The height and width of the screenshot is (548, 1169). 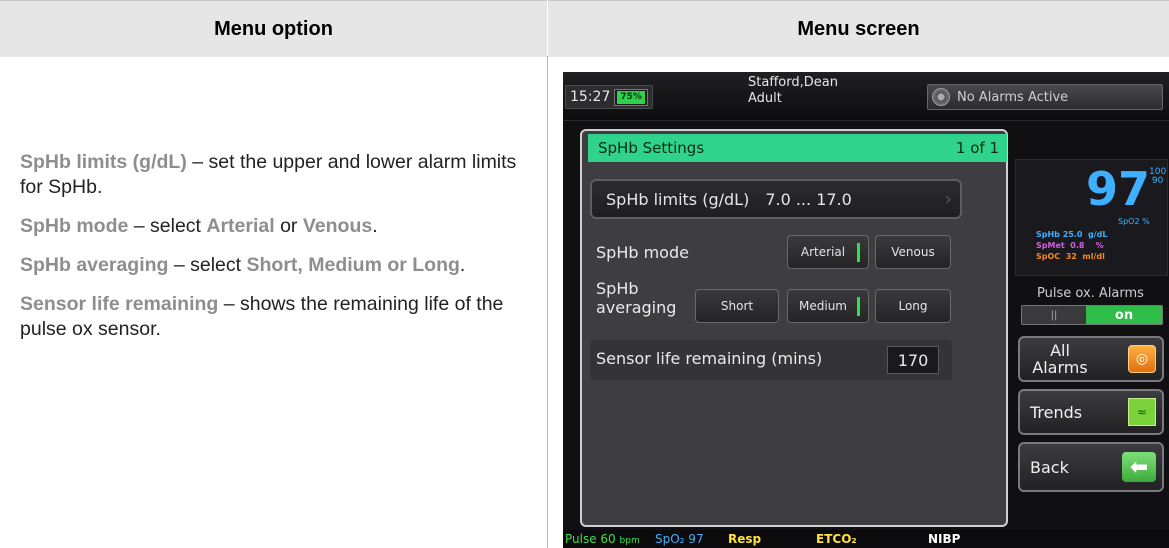 I want to click on bell-icon: ◎, so click(x=1142, y=359).